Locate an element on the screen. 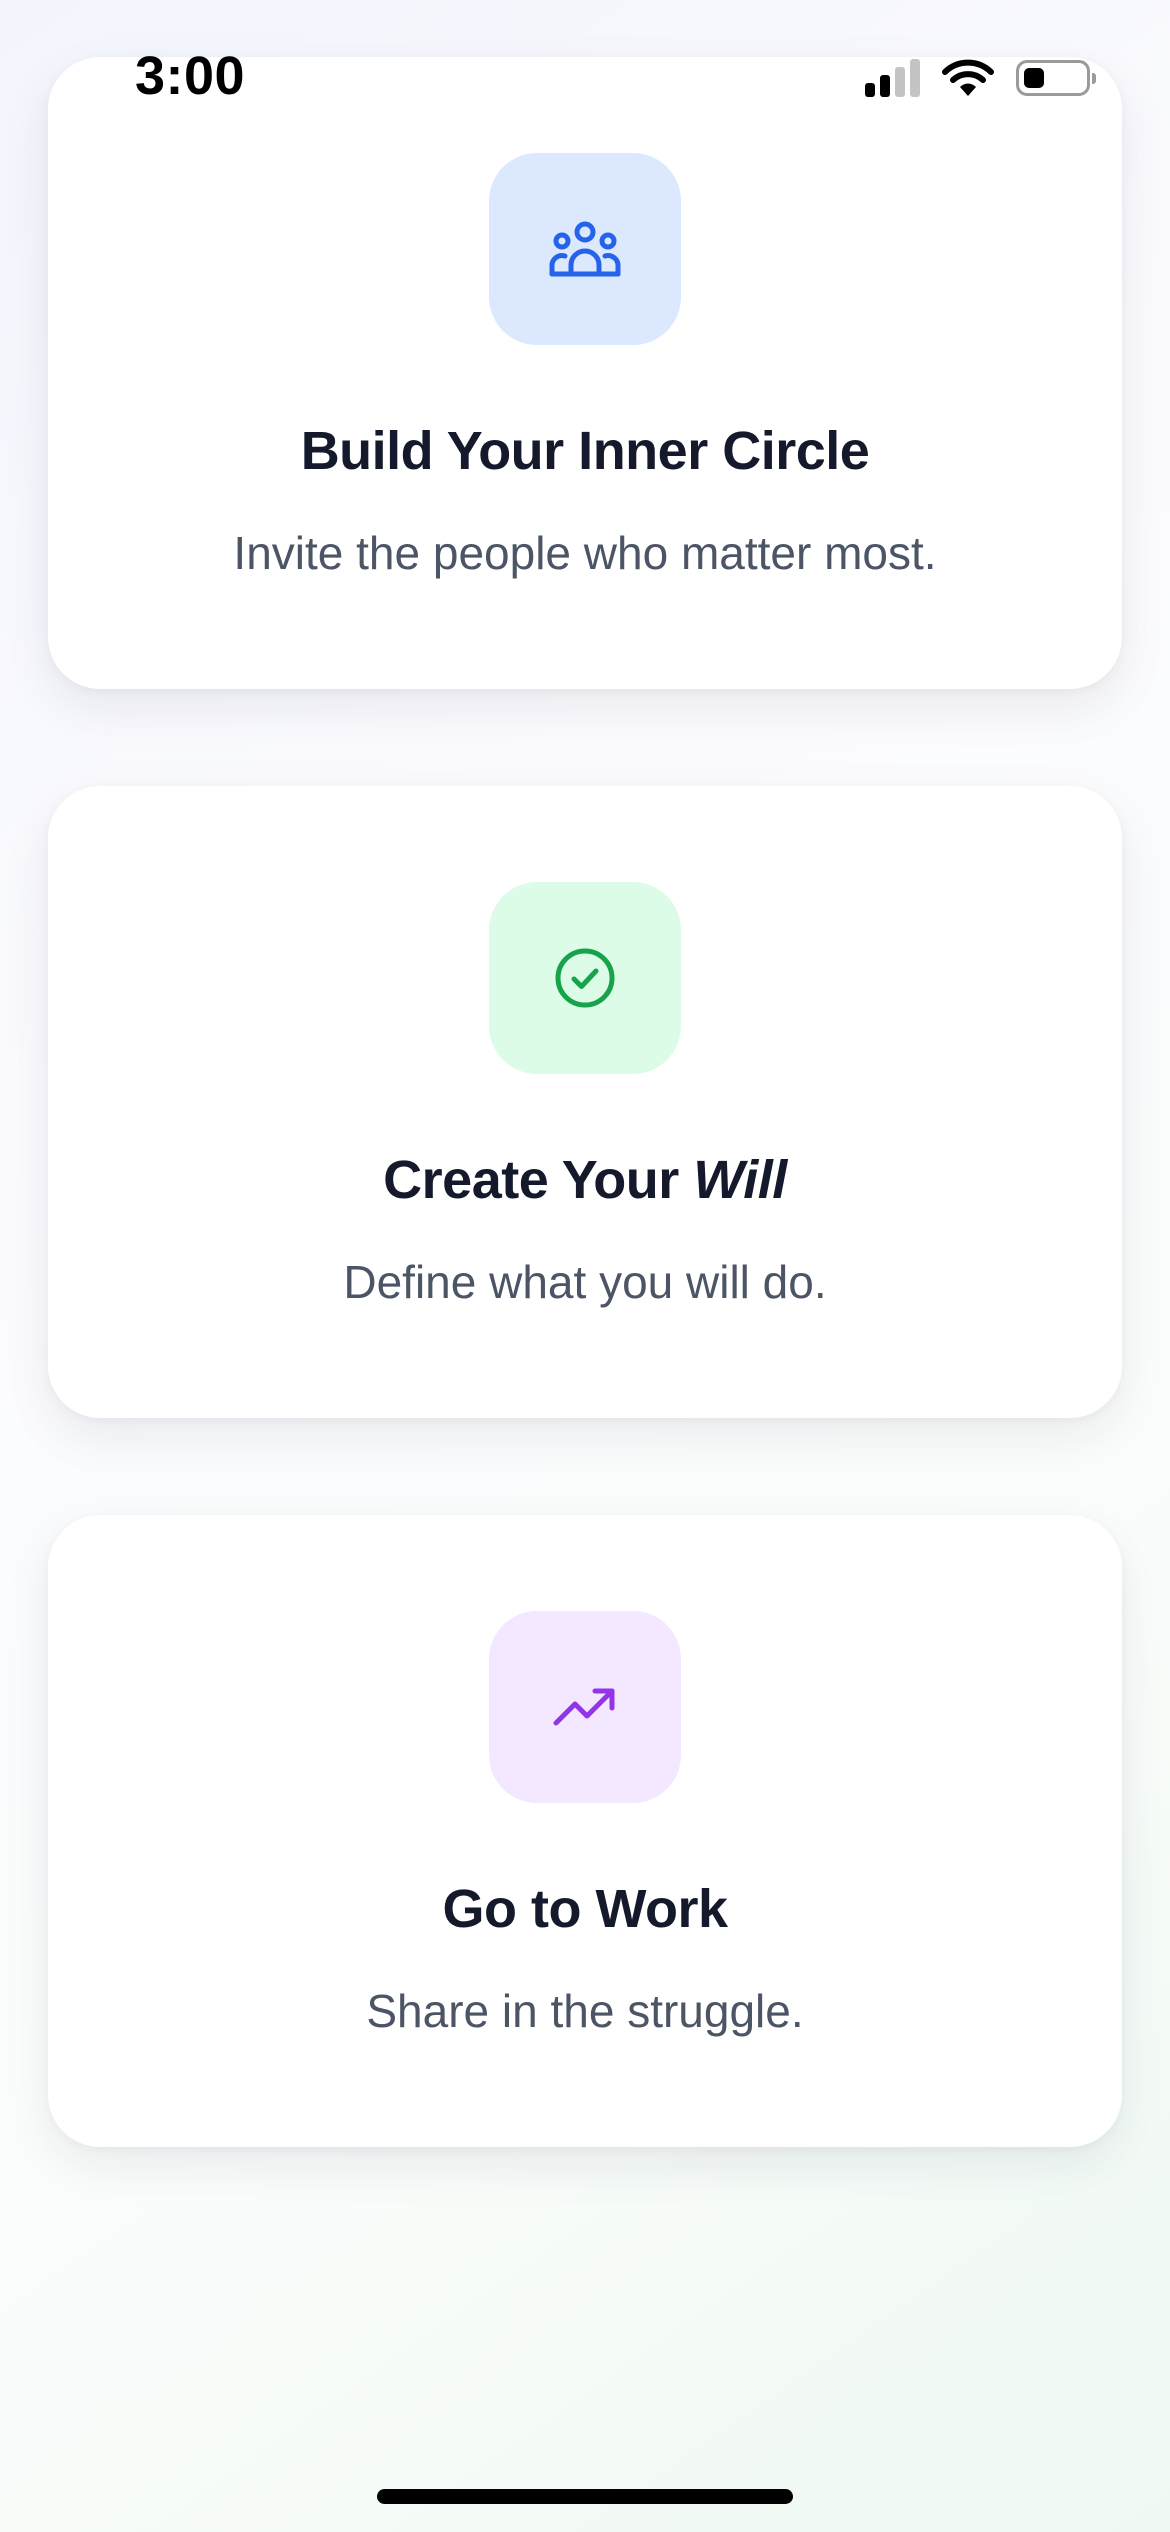 The height and width of the screenshot is (2532, 1170). status-icons is located at coordinates (980, 78).